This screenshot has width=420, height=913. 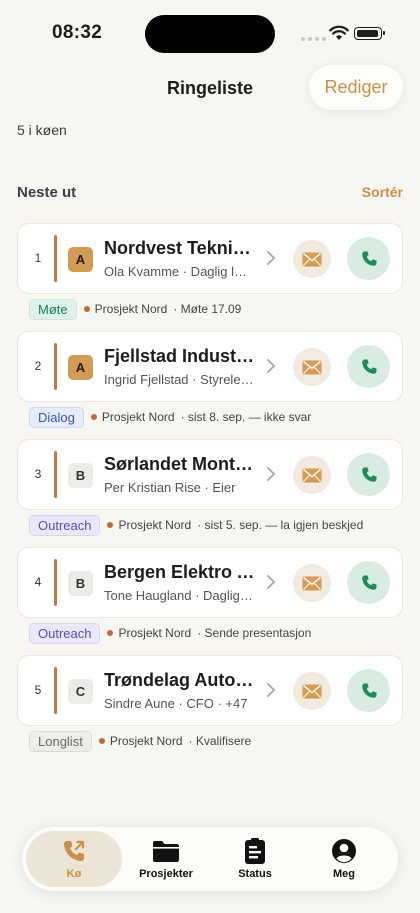 I want to click on tab-projects: Prosjekter, so click(x=166, y=859).